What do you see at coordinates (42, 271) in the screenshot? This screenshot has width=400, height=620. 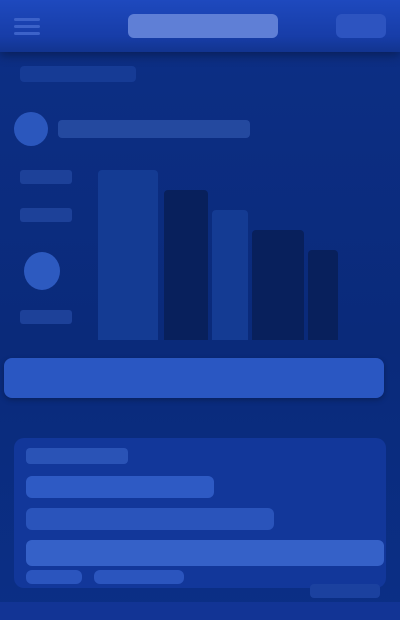 I see `chart-highlight-marker` at bounding box center [42, 271].